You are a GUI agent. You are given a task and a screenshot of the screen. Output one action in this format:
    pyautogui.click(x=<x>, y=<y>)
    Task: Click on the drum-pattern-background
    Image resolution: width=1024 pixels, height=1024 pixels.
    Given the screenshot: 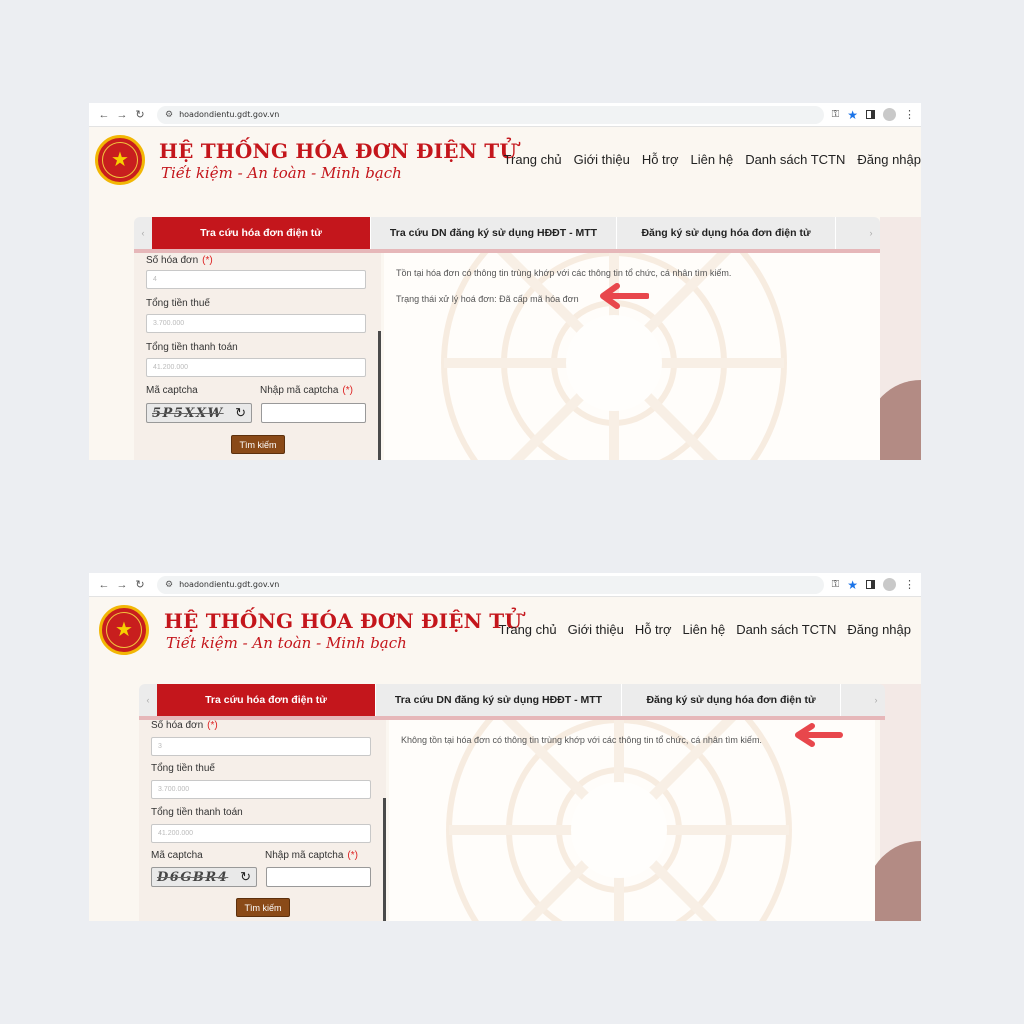 What is the action you would take?
    pyautogui.click(x=619, y=820)
    